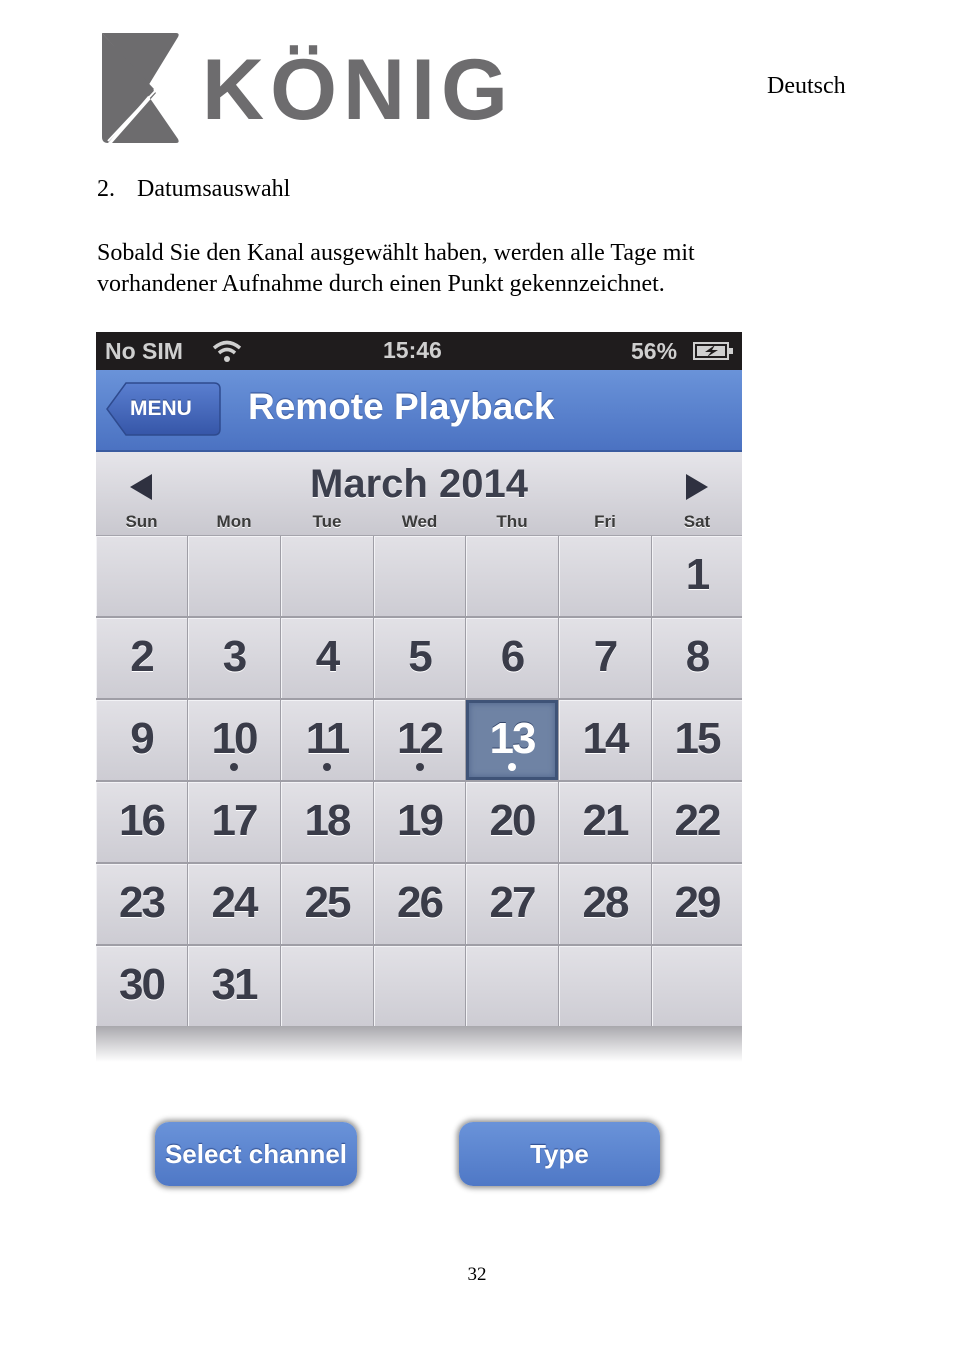 The width and height of the screenshot is (954, 1352). I want to click on calendar-day-cell: 8, so click(697, 658).